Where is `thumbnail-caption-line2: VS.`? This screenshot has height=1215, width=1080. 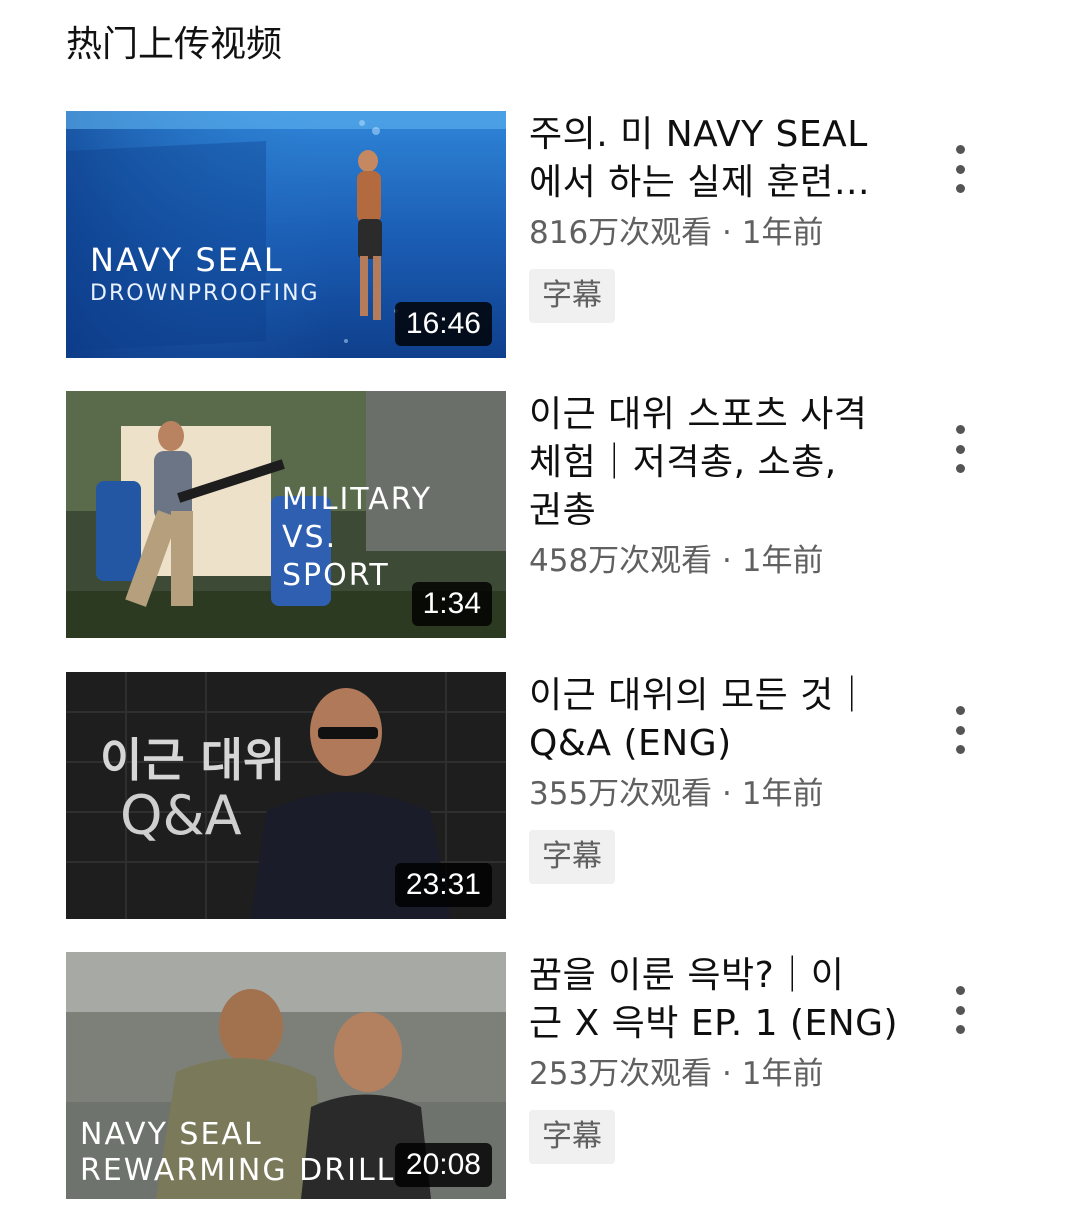
thumbnail-caption-line2: VS. is located at coordinates (310, 537).